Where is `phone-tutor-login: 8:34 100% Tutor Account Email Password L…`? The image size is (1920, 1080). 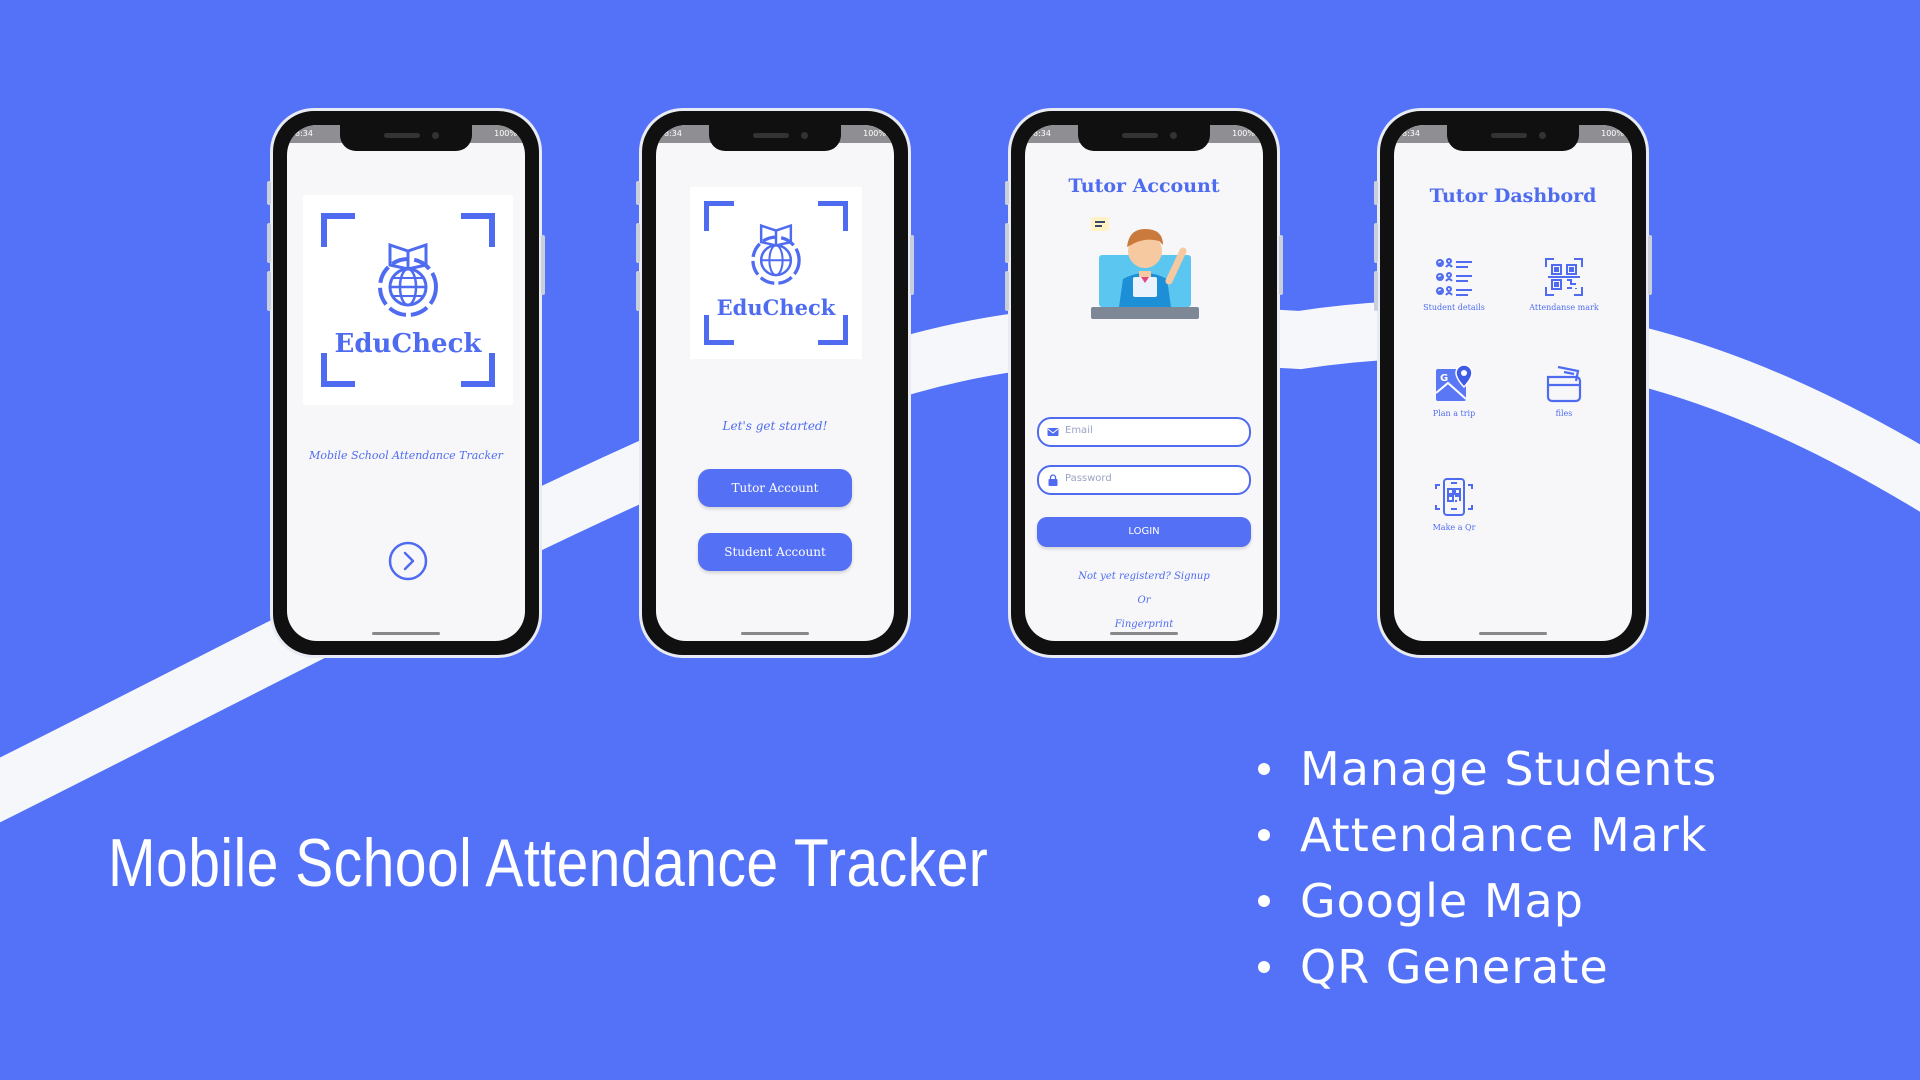
phone-tutor-login: 8:34 100% Tutor Account Email Password L… is located at coordinates (1144, 383).